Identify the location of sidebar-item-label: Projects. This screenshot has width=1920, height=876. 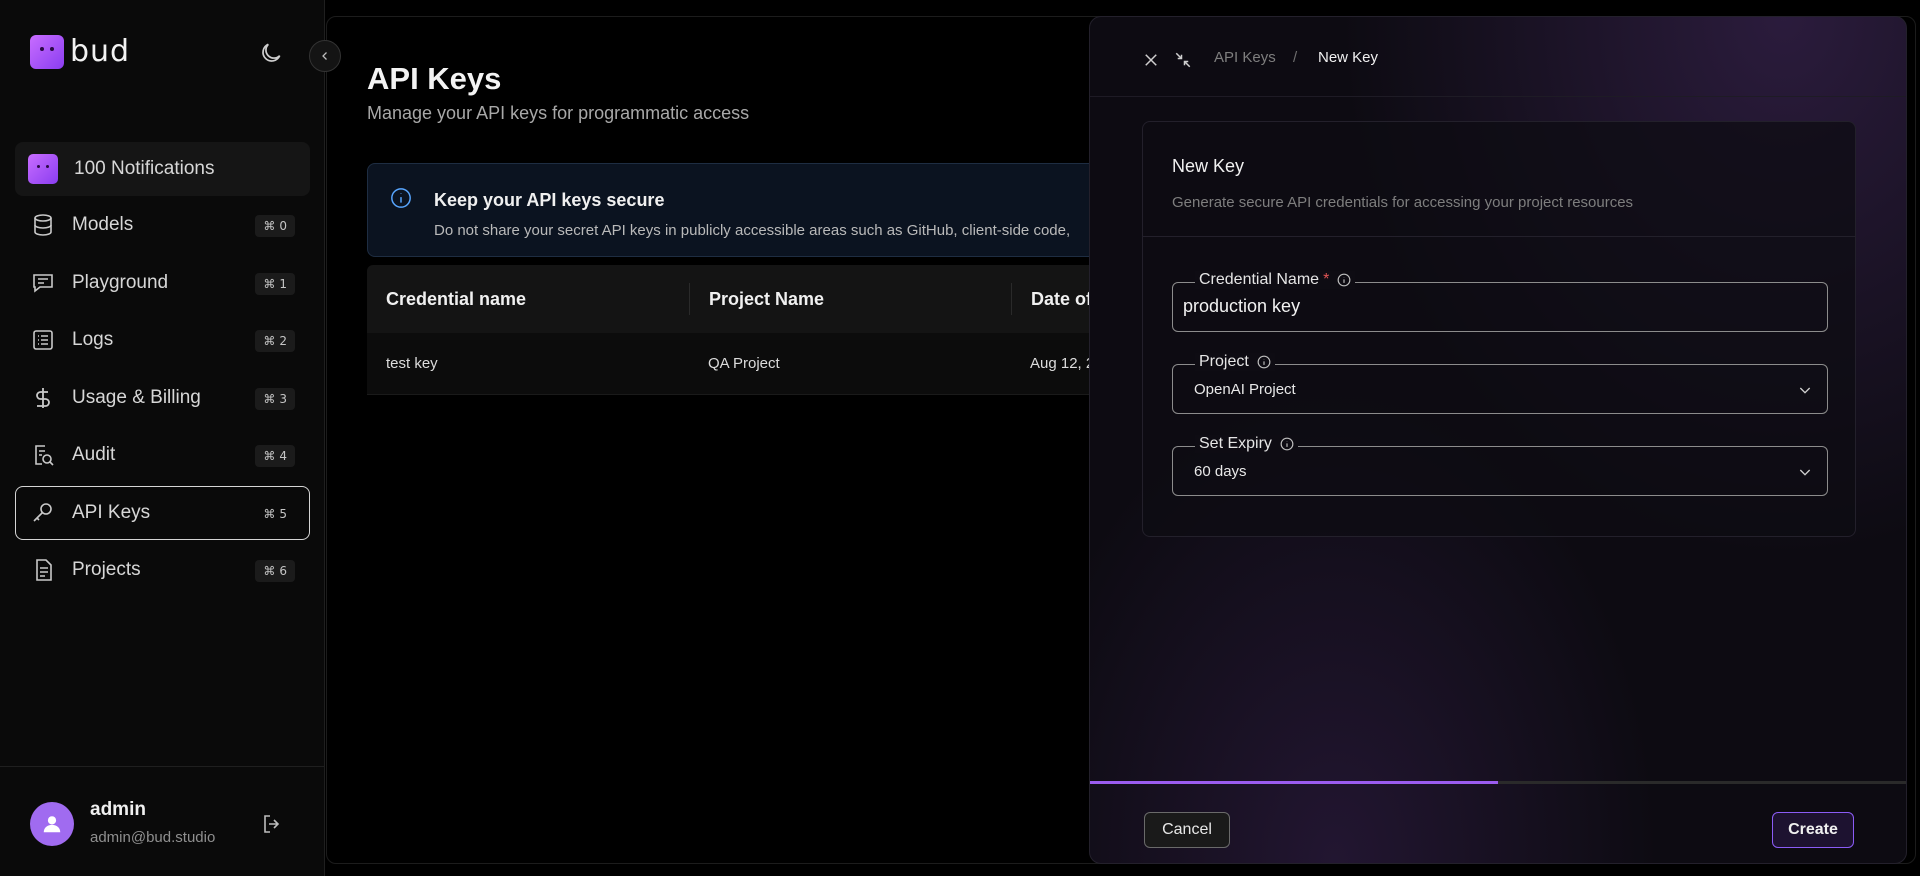
(106, 569).